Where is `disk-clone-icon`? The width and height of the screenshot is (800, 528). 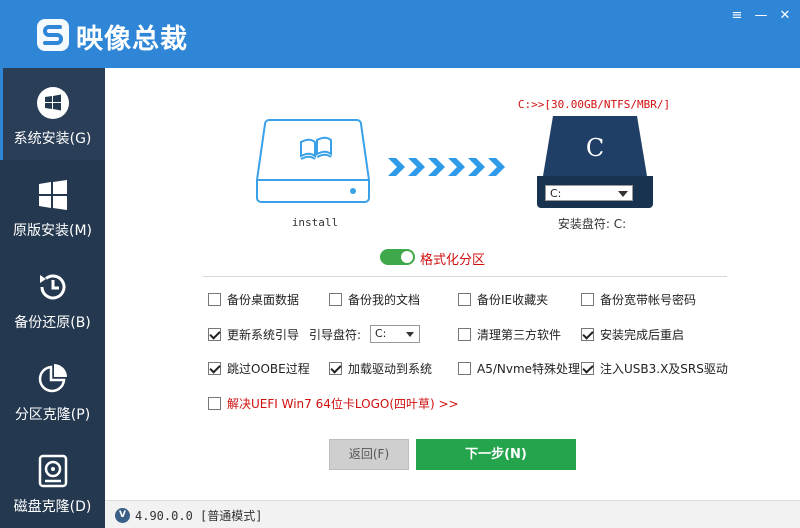 disk-clone-icon is located at coordinates (53, 471).